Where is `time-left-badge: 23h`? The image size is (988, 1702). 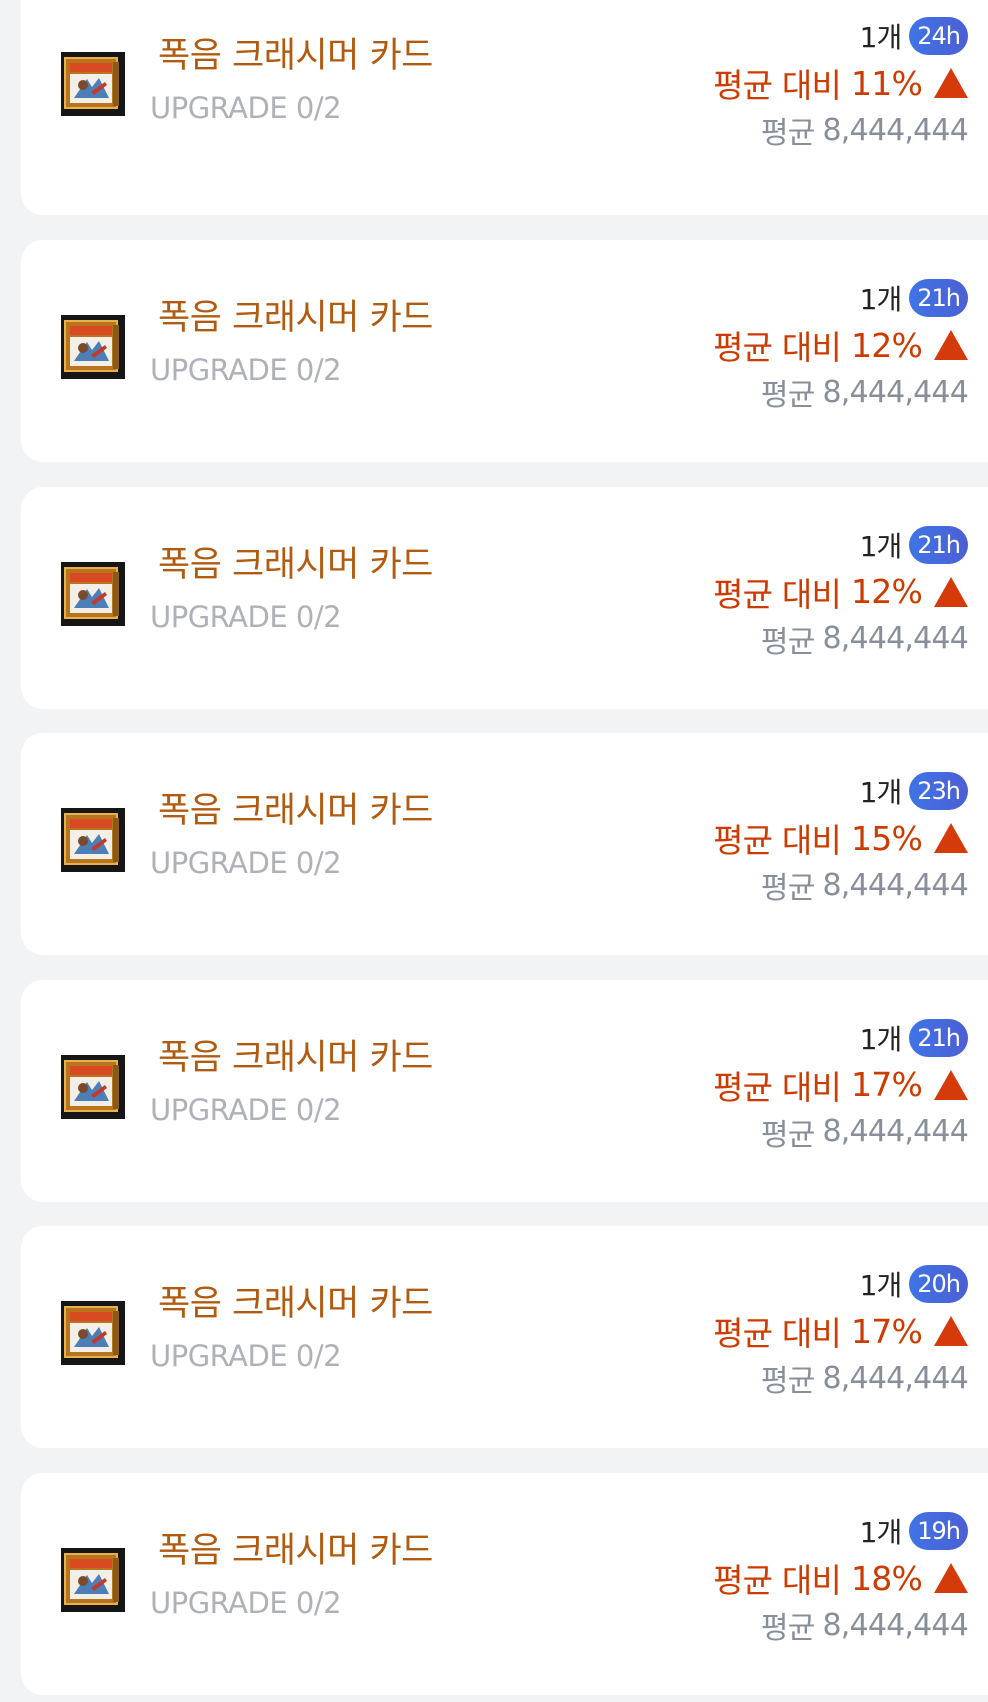 time-left-badge: 23h is located at coordinates (938, 791).